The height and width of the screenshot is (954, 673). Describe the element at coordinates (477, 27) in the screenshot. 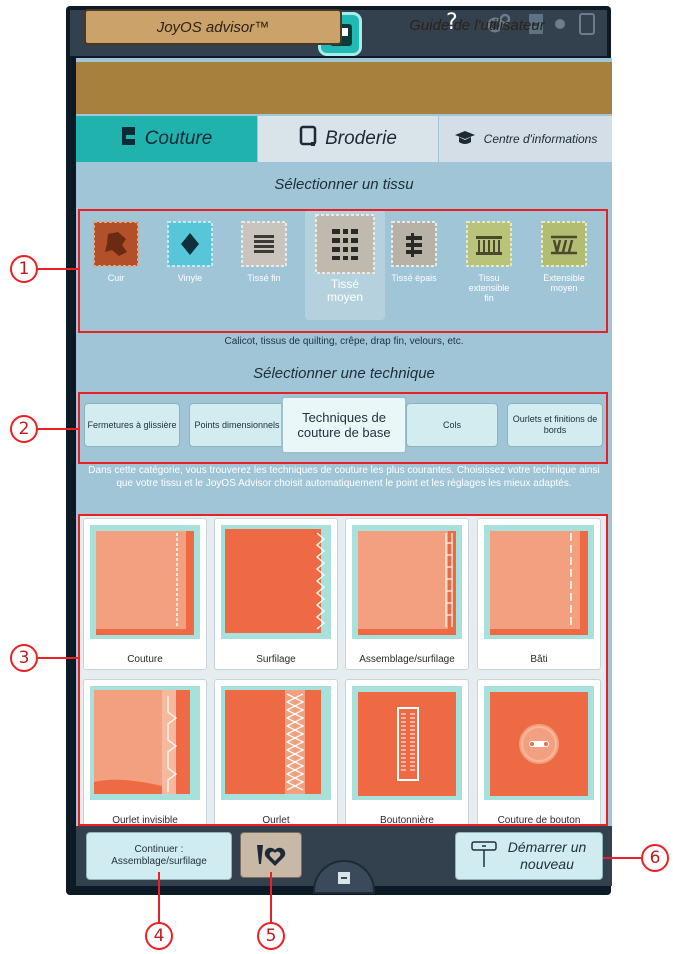

I see `user-guide-button: Guide de l'utilisateur` at that location.